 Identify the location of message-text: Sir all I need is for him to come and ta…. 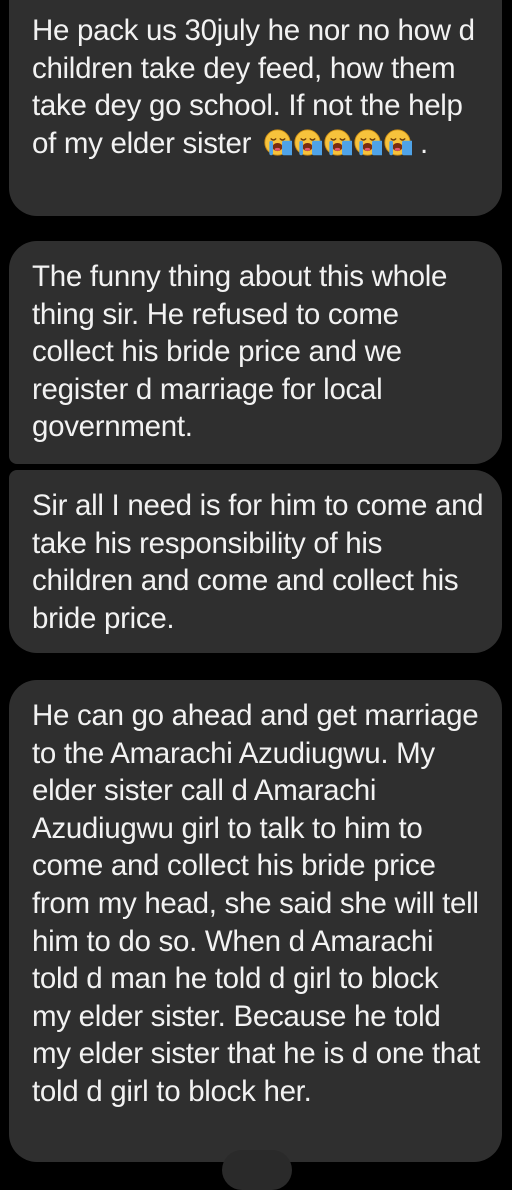
(258, 562).